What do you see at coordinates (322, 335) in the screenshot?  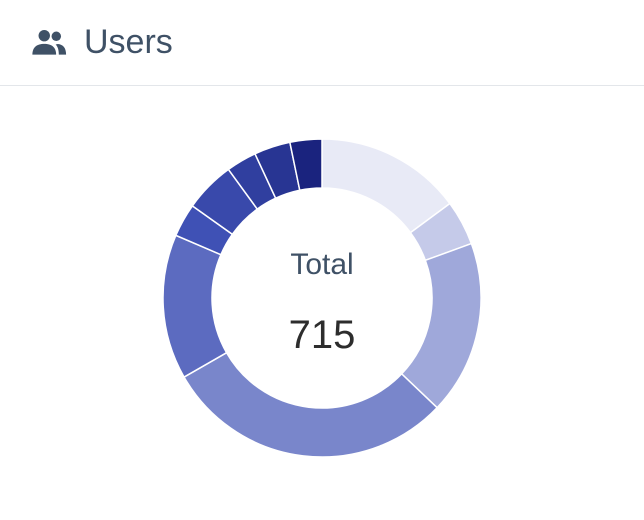 I see `total-value: 715` at bounding box center [322, 335].